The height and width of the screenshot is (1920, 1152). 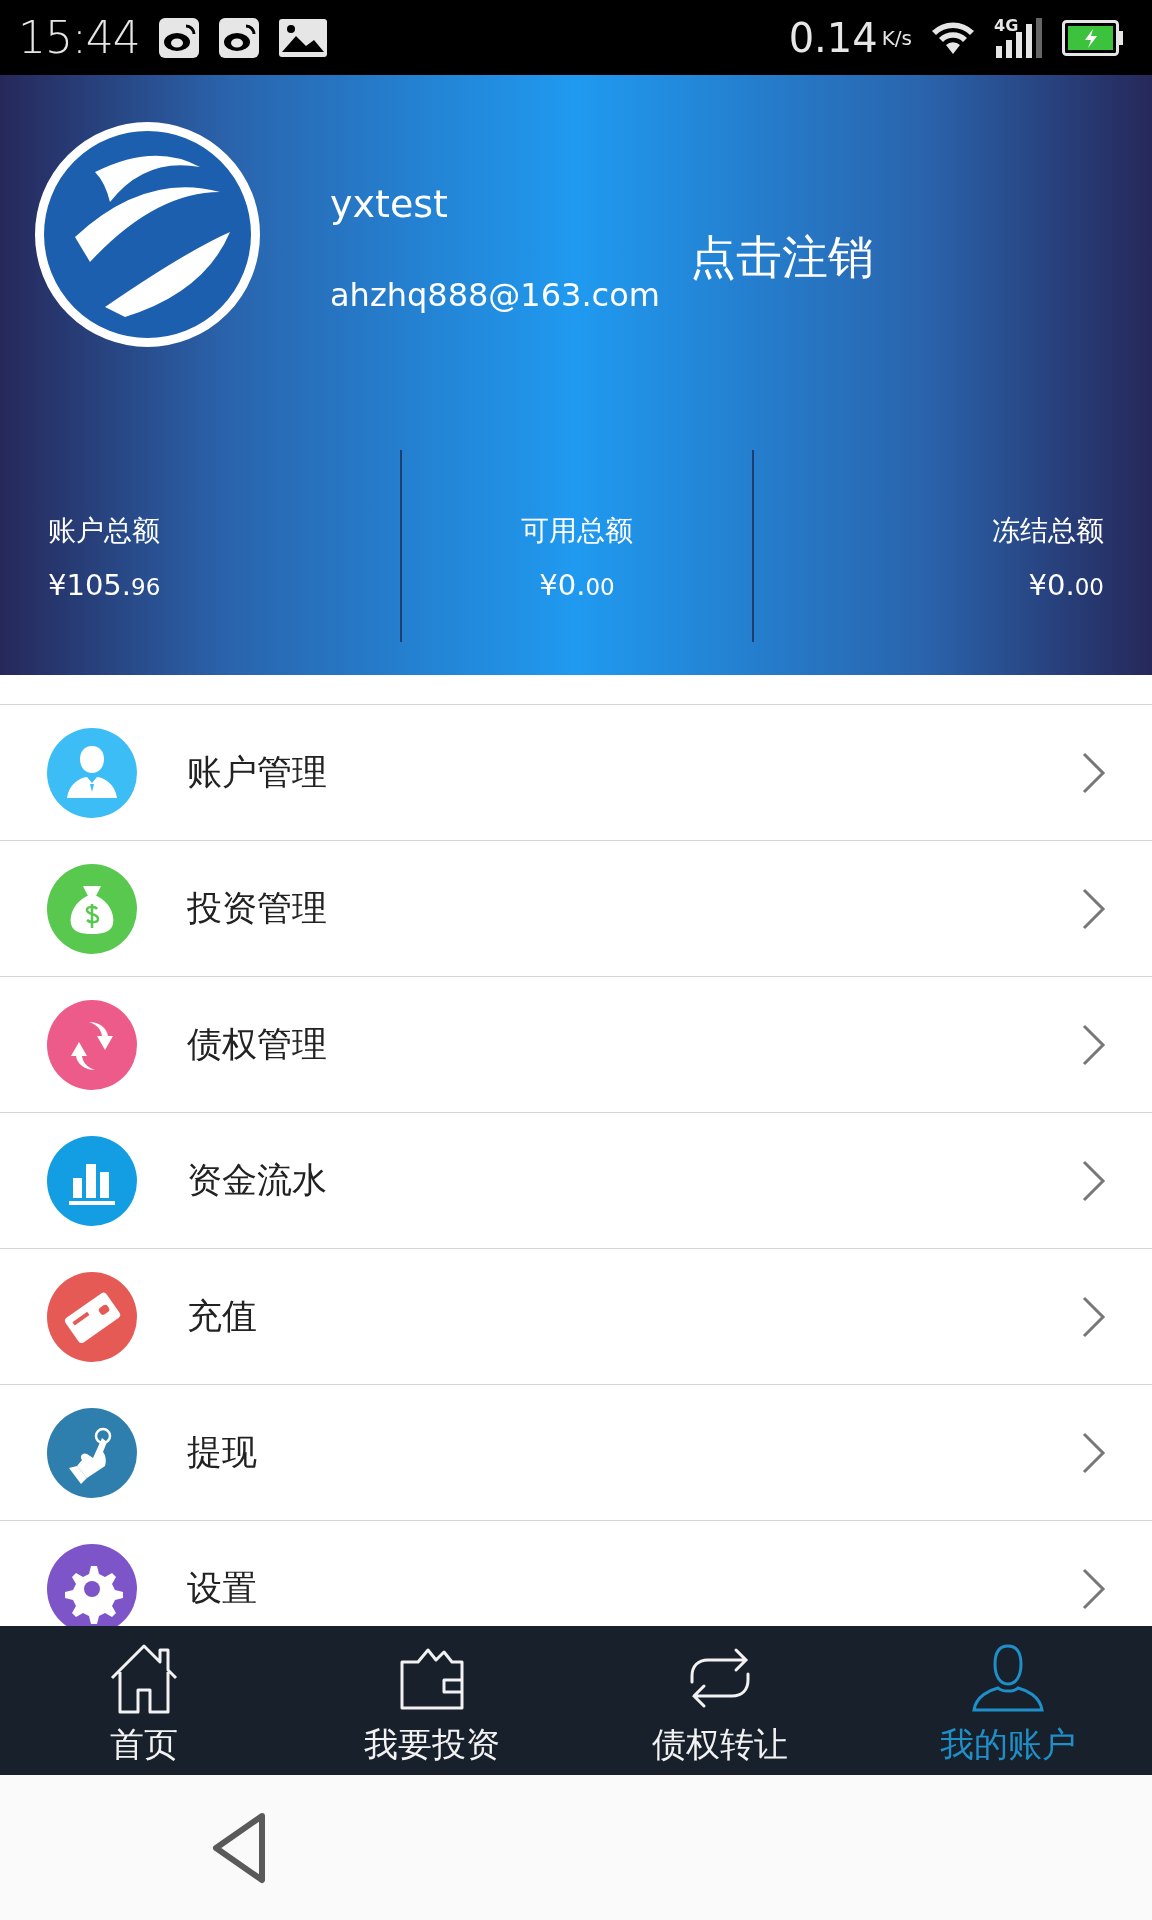 I want to click on refresh-arrows-icon, so click(x=92, y=1044).